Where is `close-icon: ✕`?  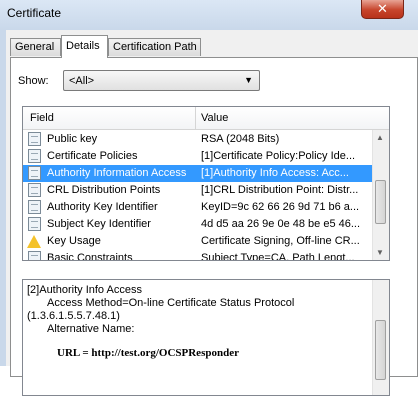 close-icon: ✕ is located at coordinates (382, 8).